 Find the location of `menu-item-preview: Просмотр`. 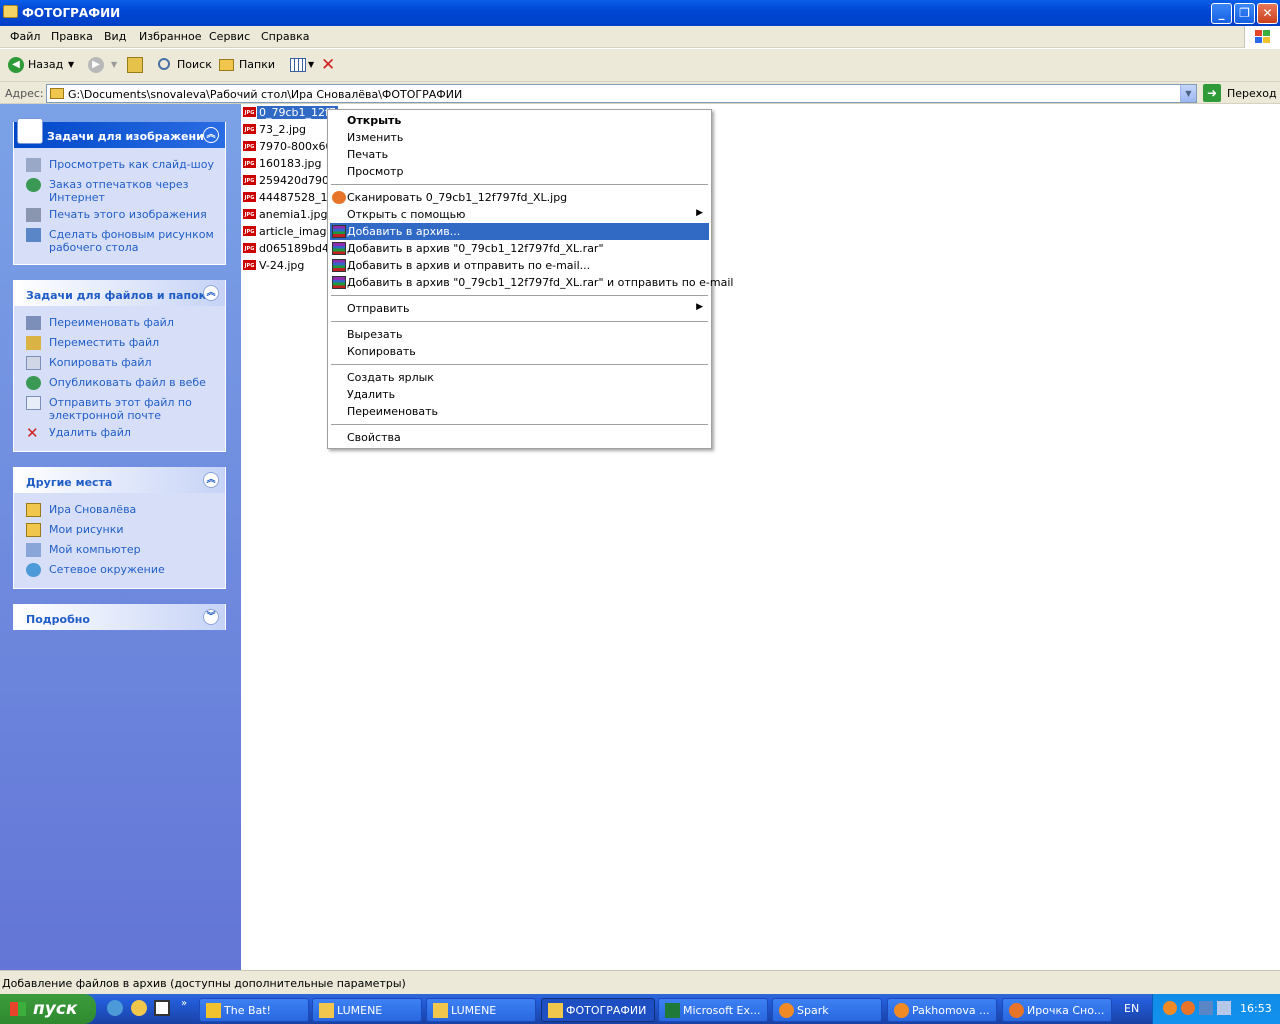

menu-item-preview: Просмотр is located at coordinates (519, 171).